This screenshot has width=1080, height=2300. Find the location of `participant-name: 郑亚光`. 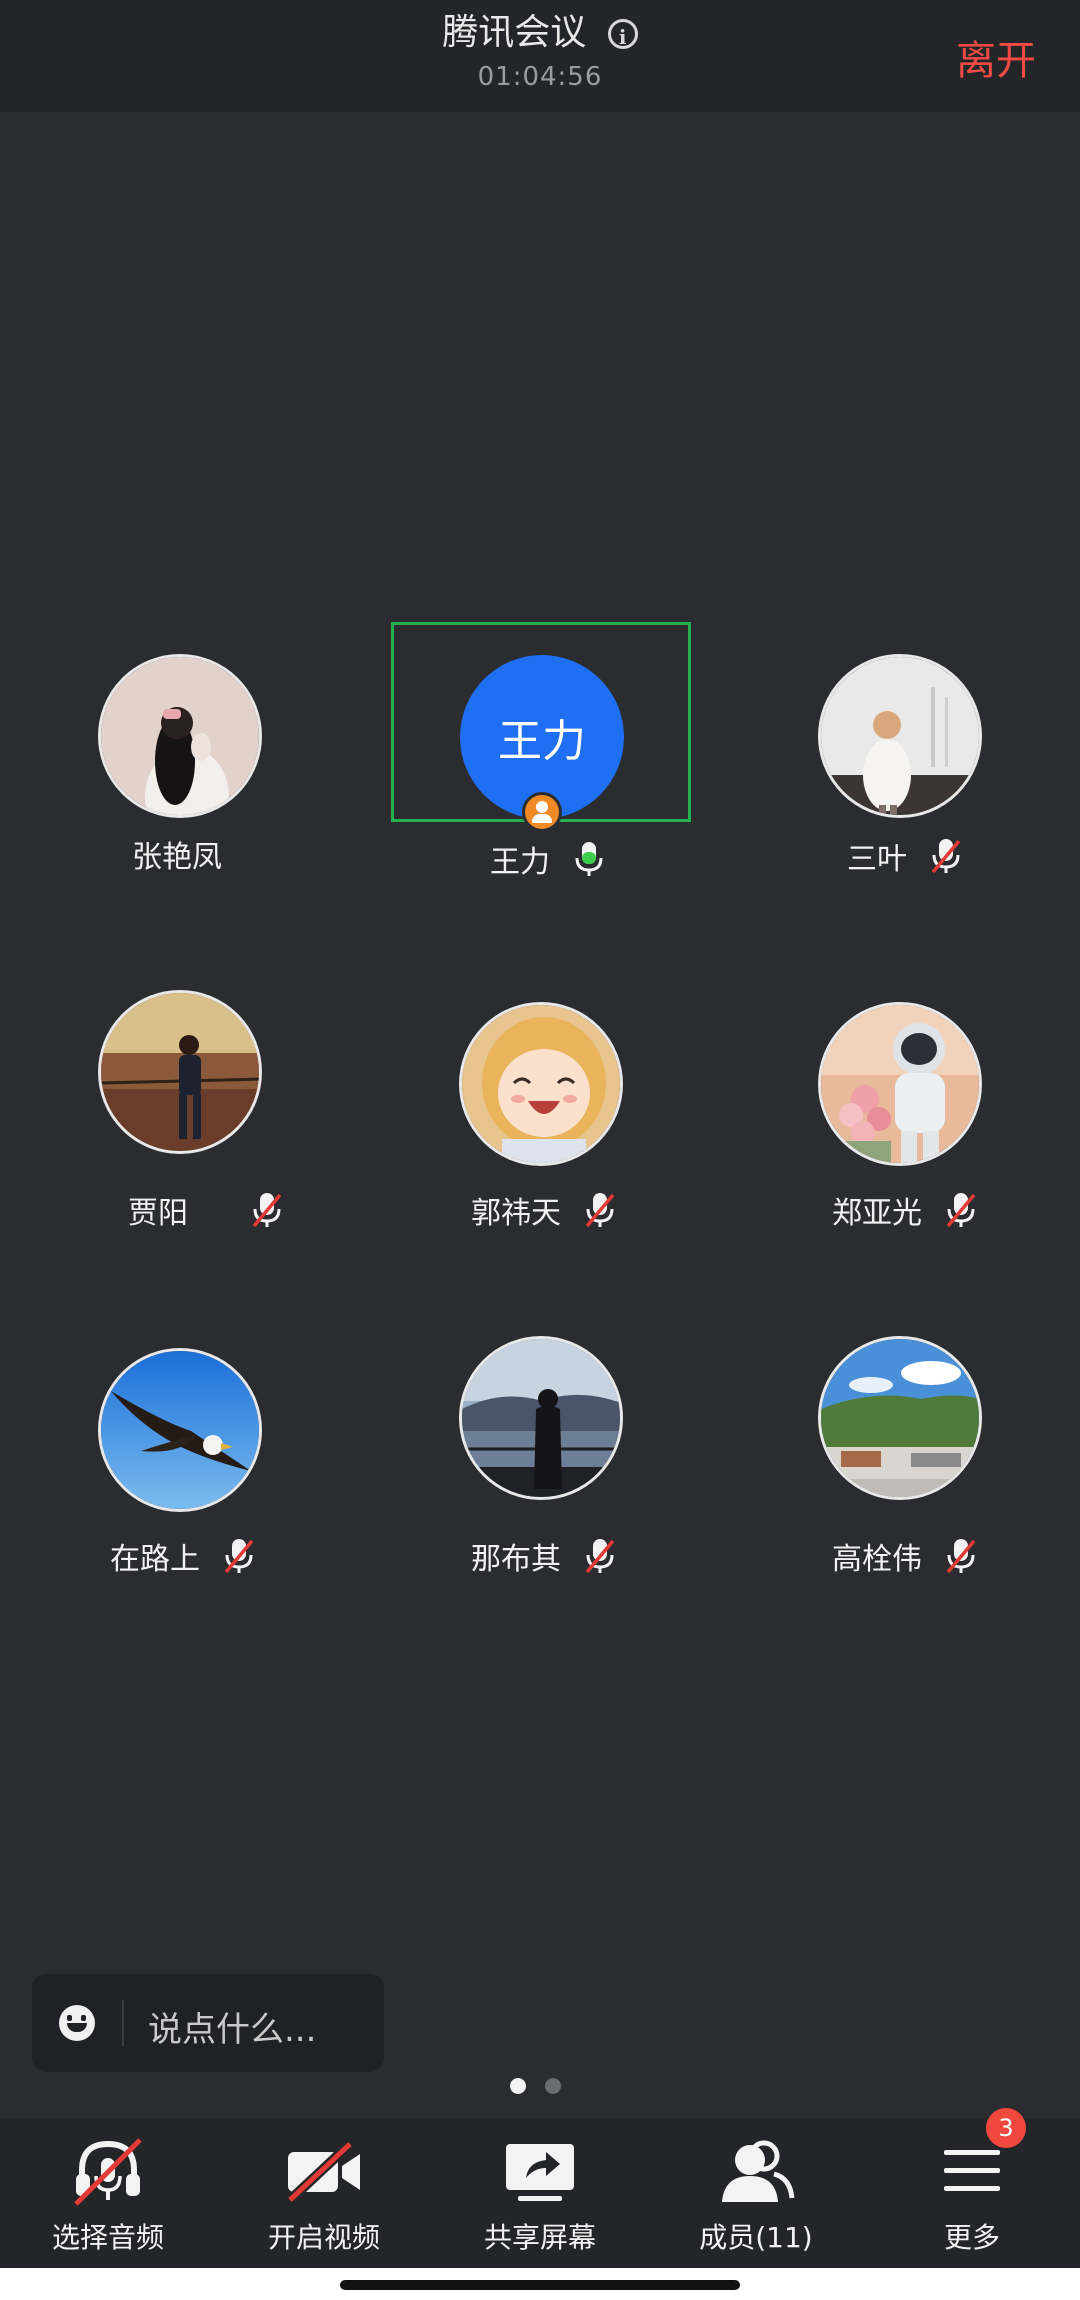

participant-name: 郑亚光 is located at coordinates (877, 1213).